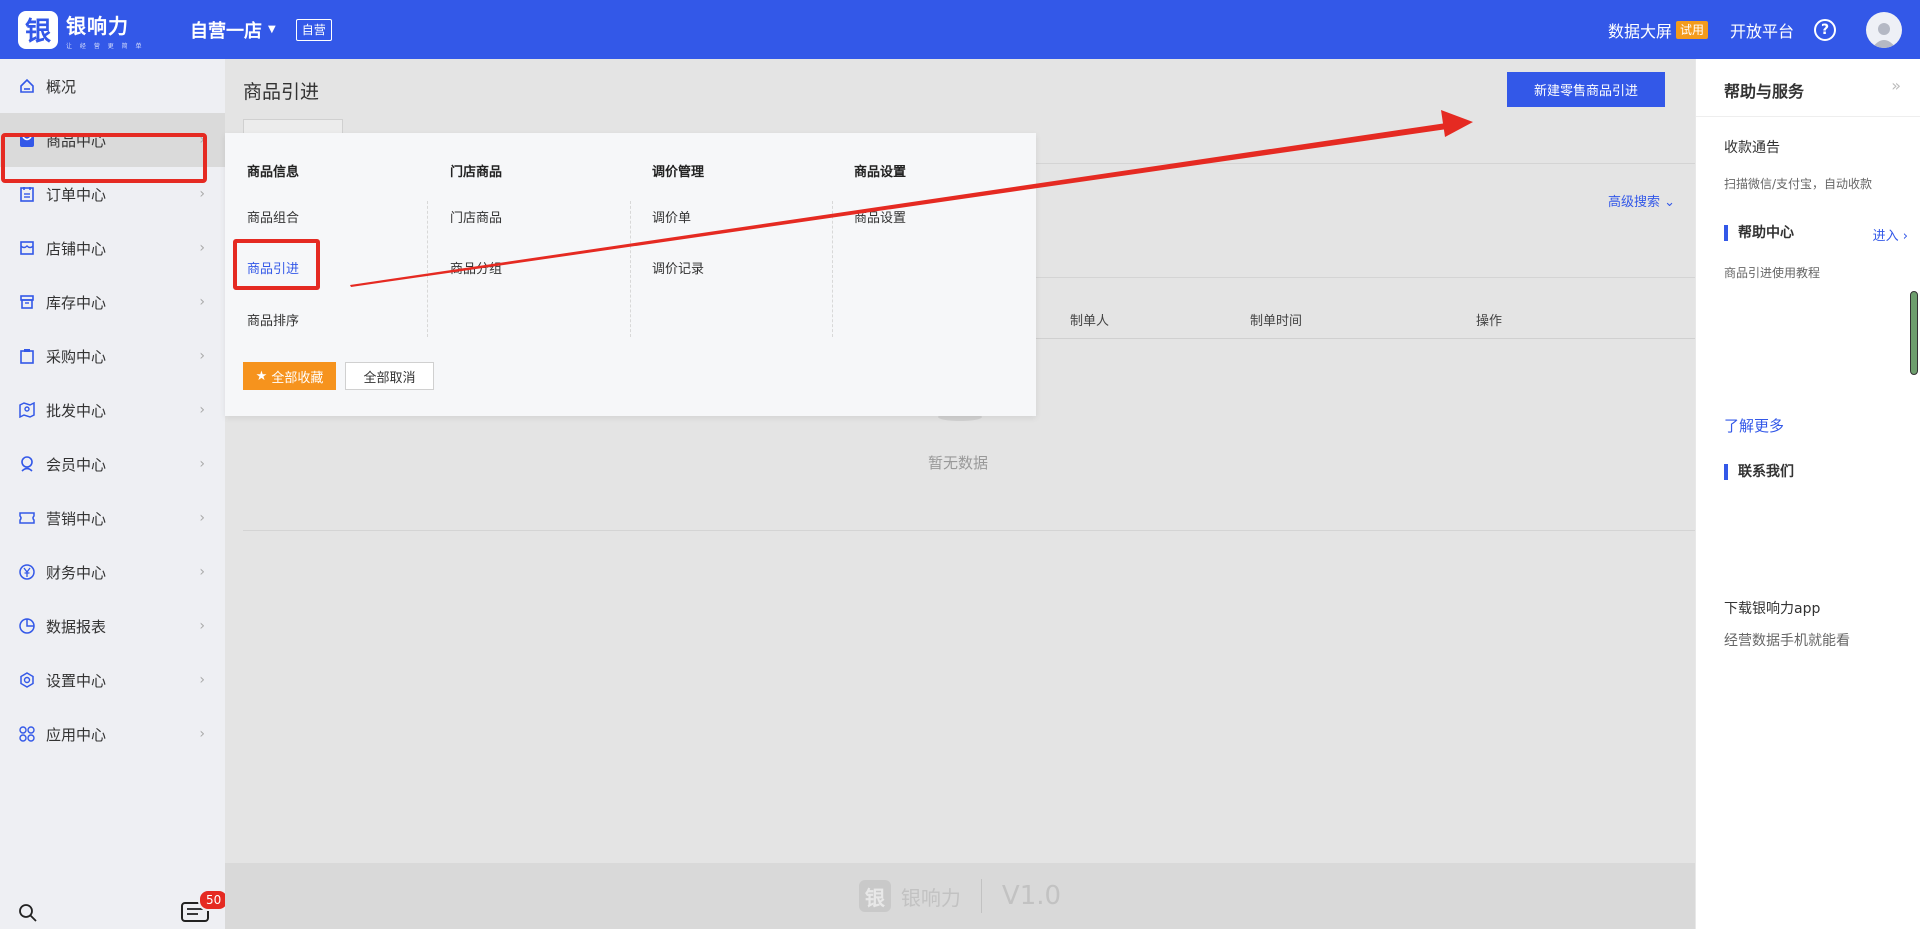 This screenshot has width=1920, height=929. I want to click on inventory-icon, so click(27, 302).